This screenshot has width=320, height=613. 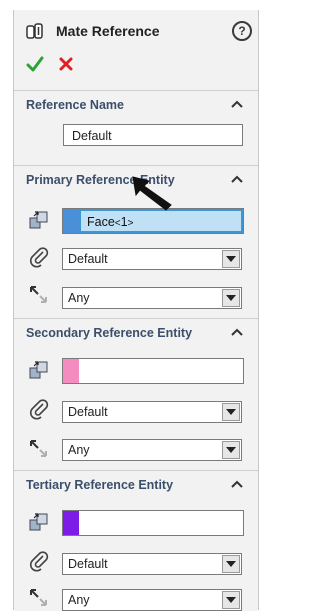 I want to click on primary-mate-type-dropdown: Default, so click(x=152, y=259).